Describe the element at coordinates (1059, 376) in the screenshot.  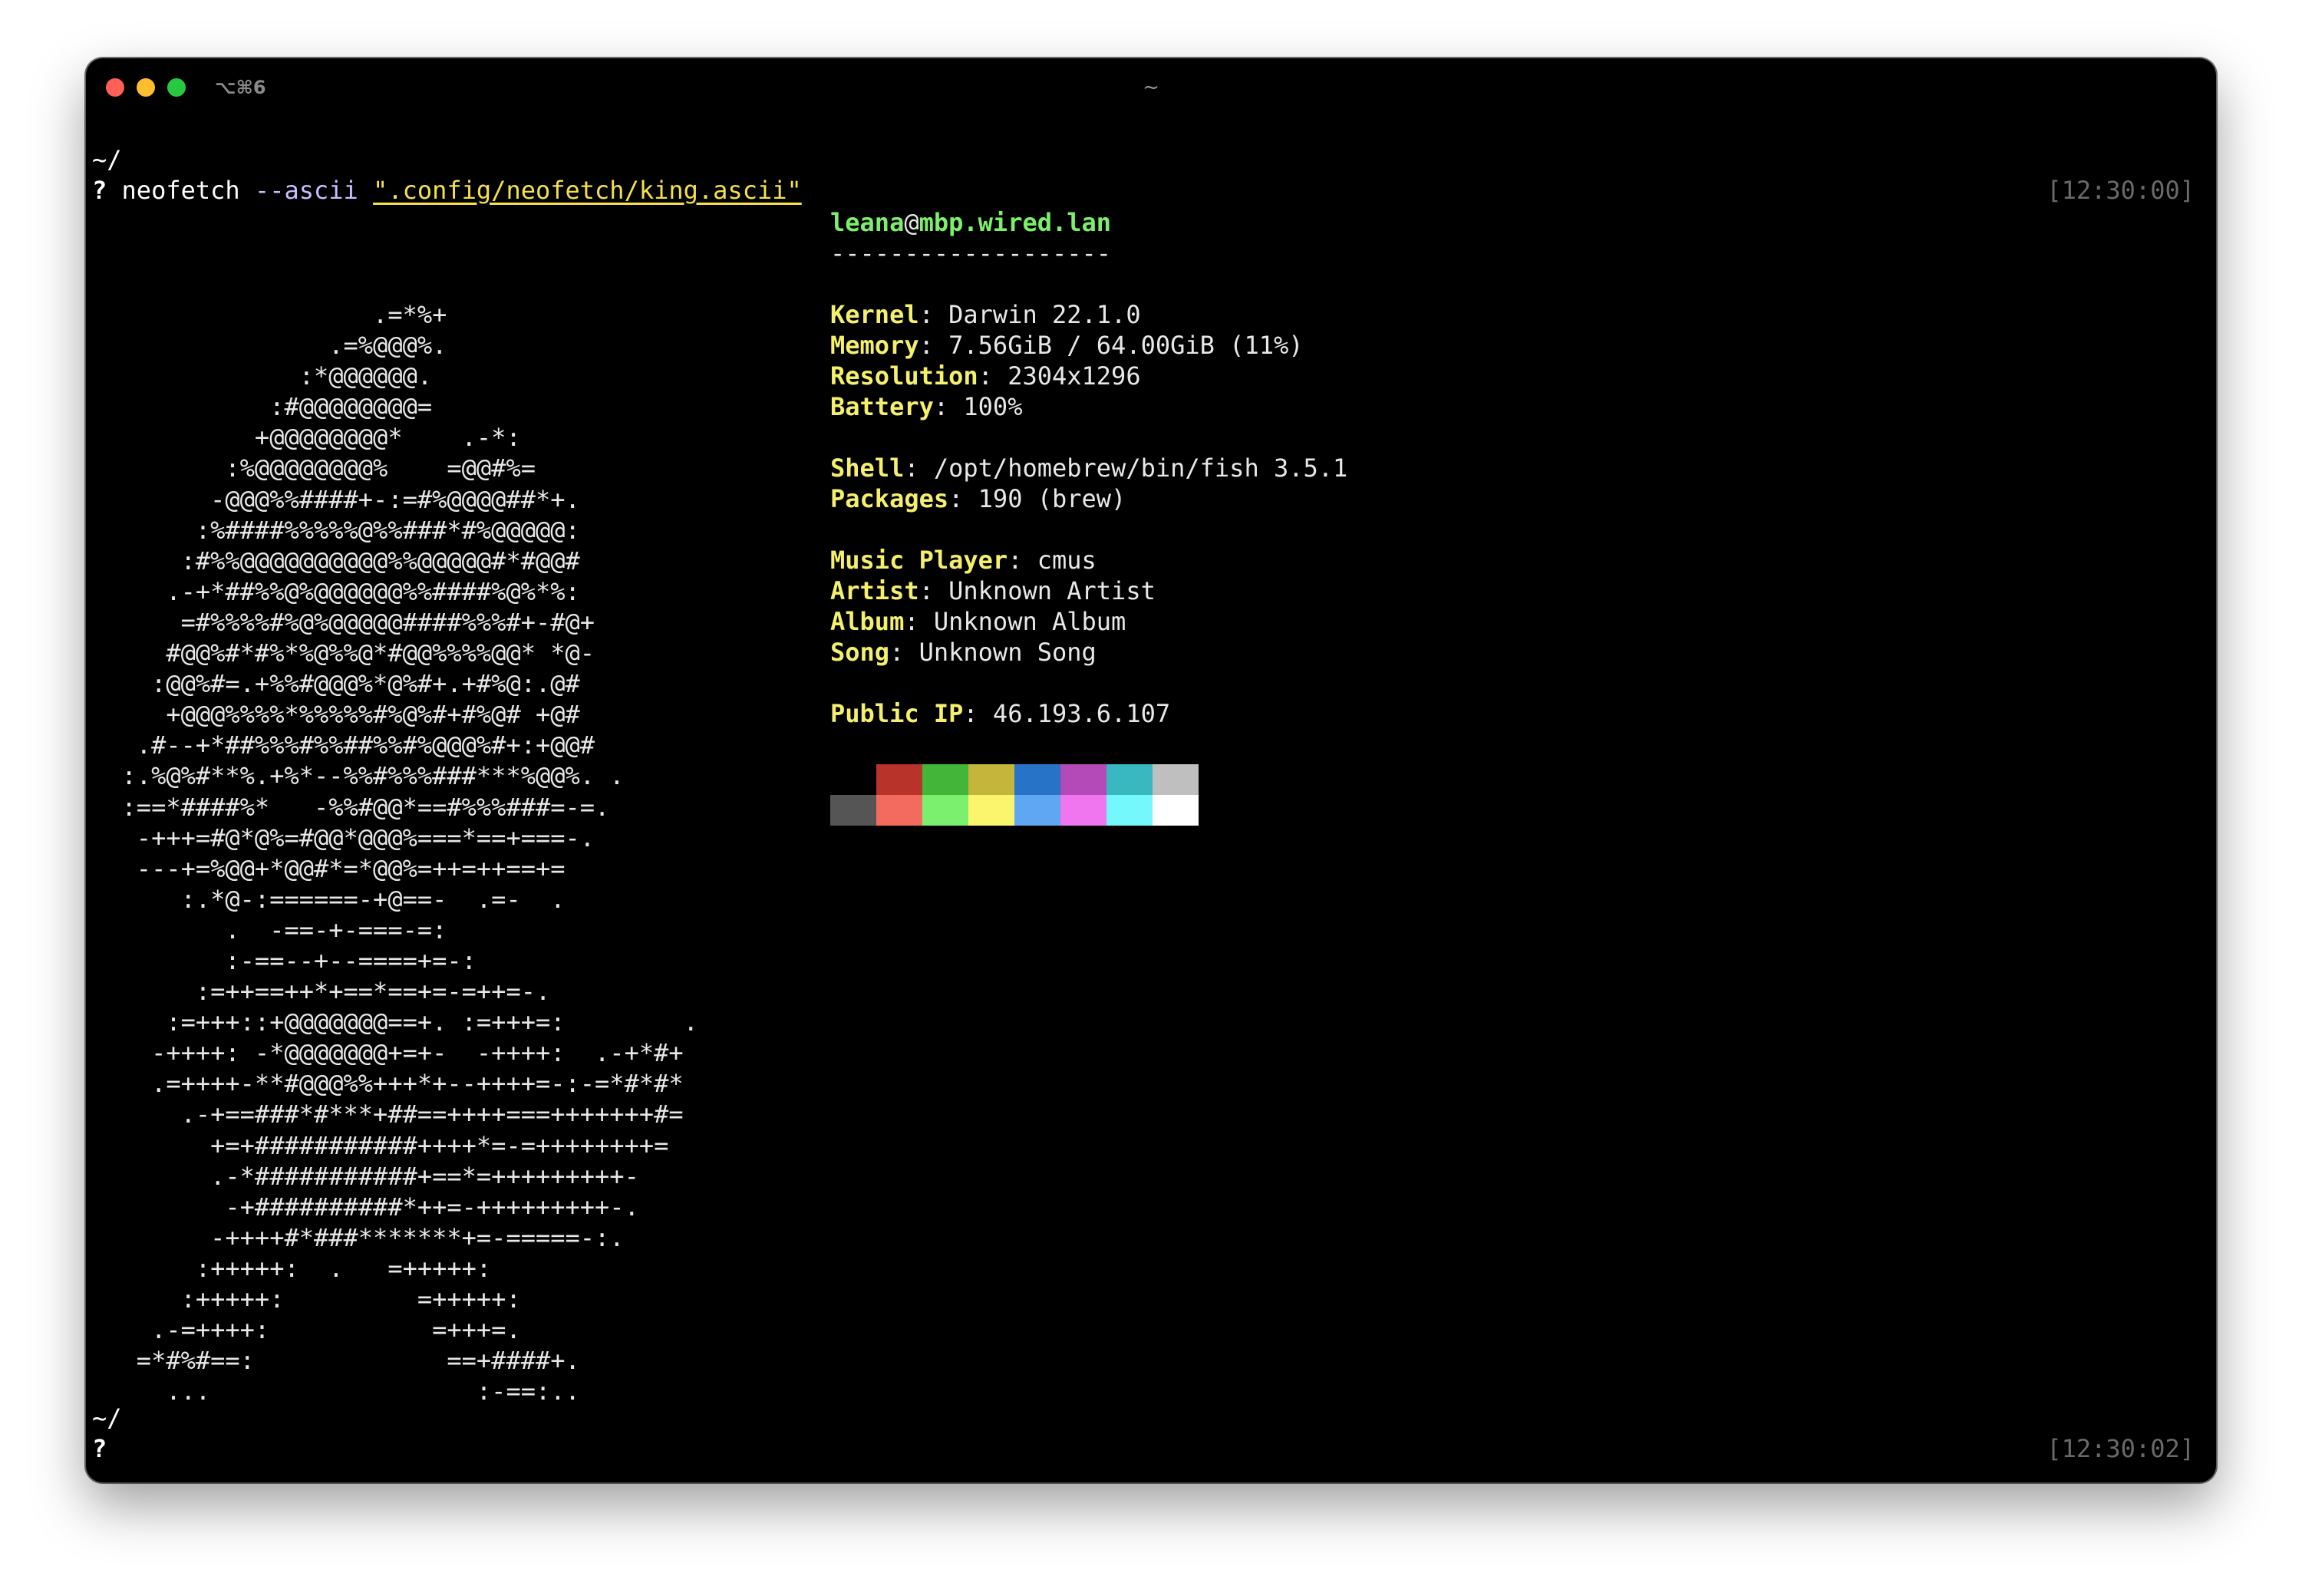
I see `info-value: : 2304x1296` at that location.